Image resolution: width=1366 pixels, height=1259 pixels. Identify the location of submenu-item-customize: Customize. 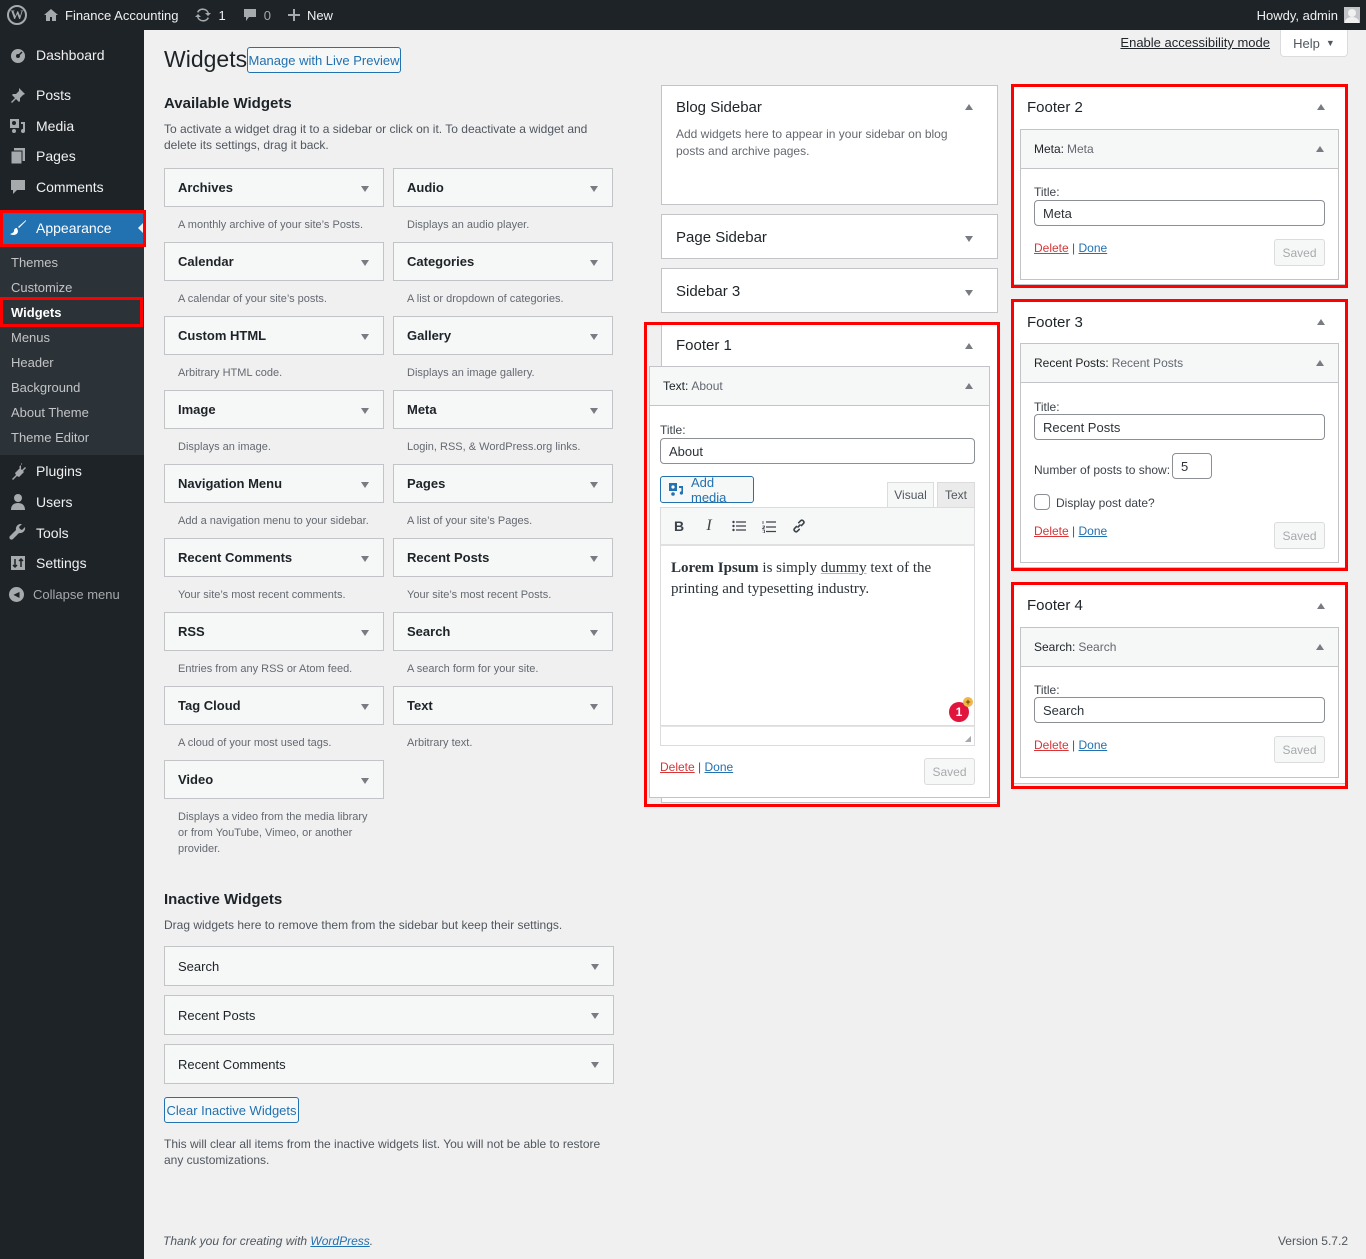
(41, 287).